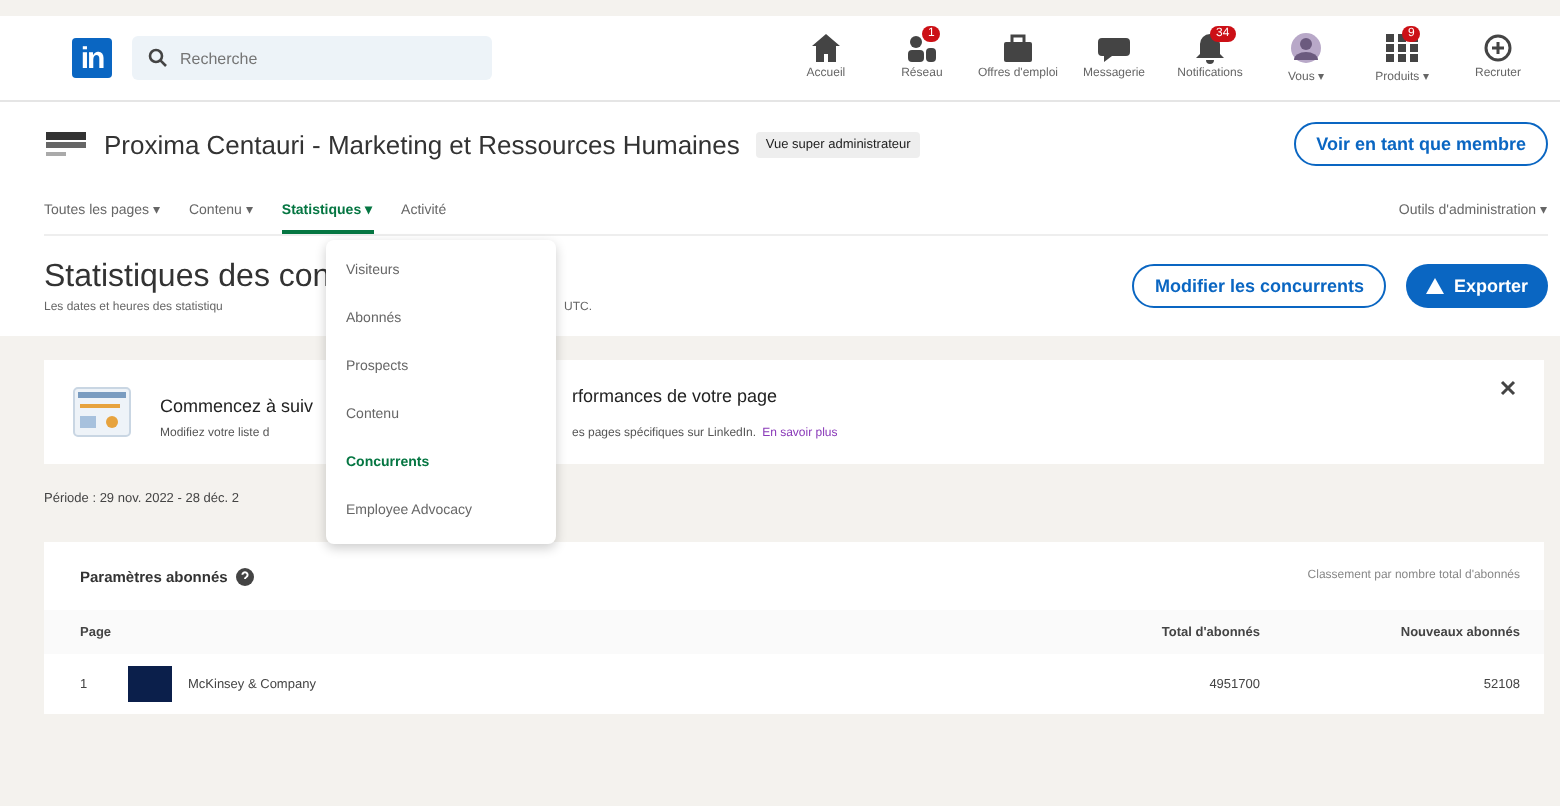 The height and width of the screenshot is (806, 1560). Describe the element at coordinates (1508, 388) in the screenshot. I see `close-icon` at that location.